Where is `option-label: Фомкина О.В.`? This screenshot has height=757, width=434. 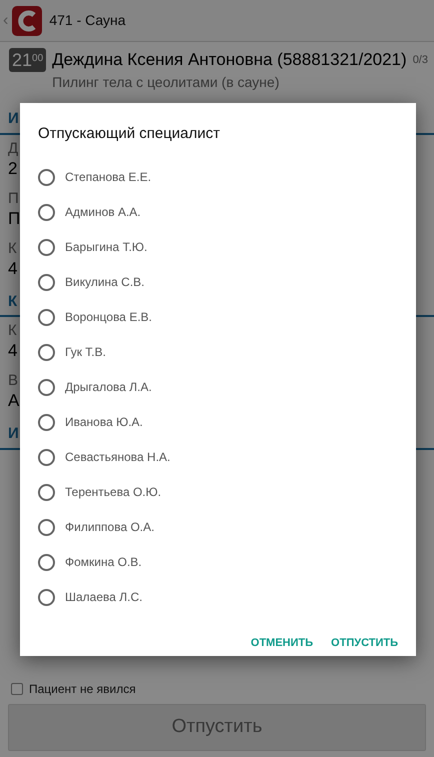
option-label: Фомкина О.В. is located at coordinates (103, 562).